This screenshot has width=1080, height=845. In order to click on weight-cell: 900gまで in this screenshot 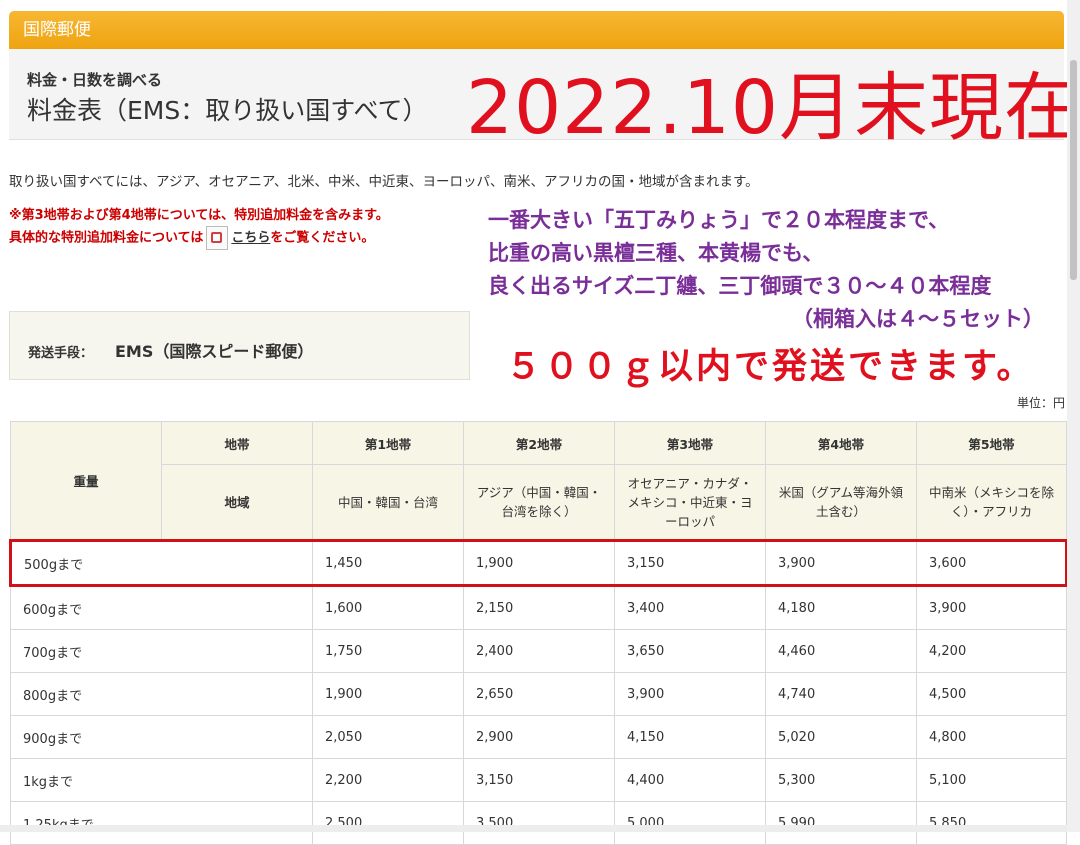, I will do `click(161, 737)`.